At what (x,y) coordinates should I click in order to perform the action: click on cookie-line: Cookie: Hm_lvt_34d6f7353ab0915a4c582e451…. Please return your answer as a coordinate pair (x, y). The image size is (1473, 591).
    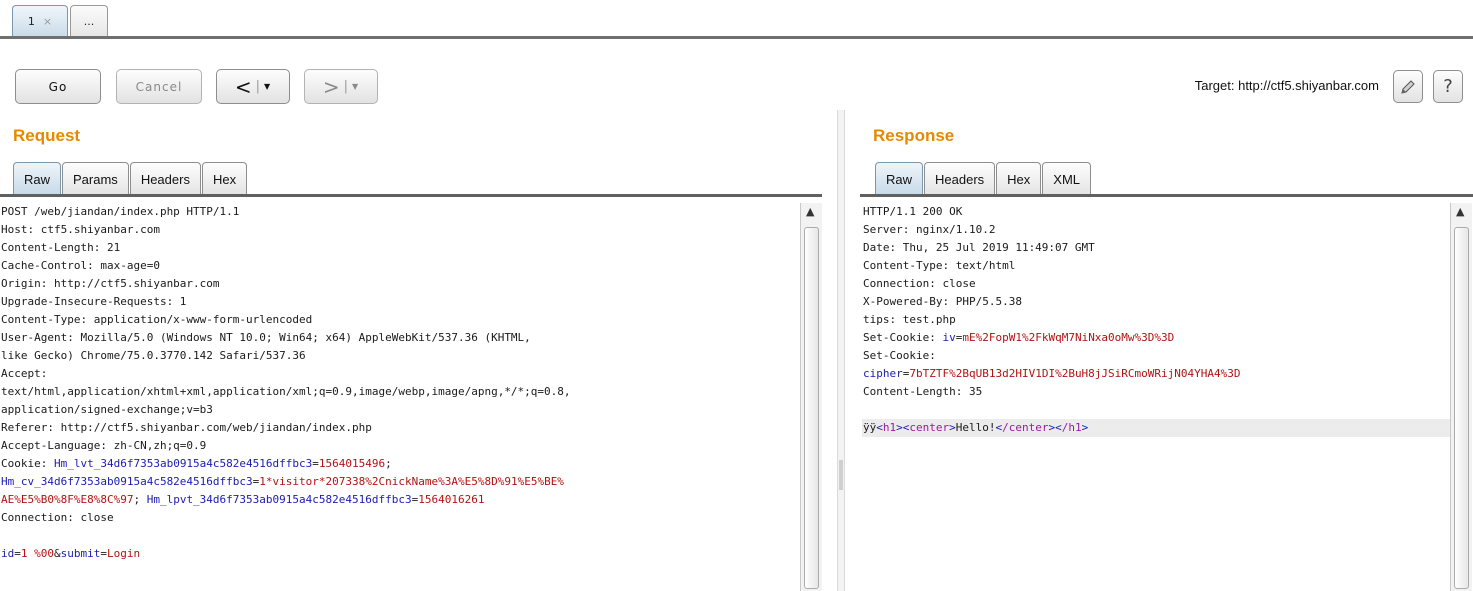
    Looking at the image, I should click on (196, 463).